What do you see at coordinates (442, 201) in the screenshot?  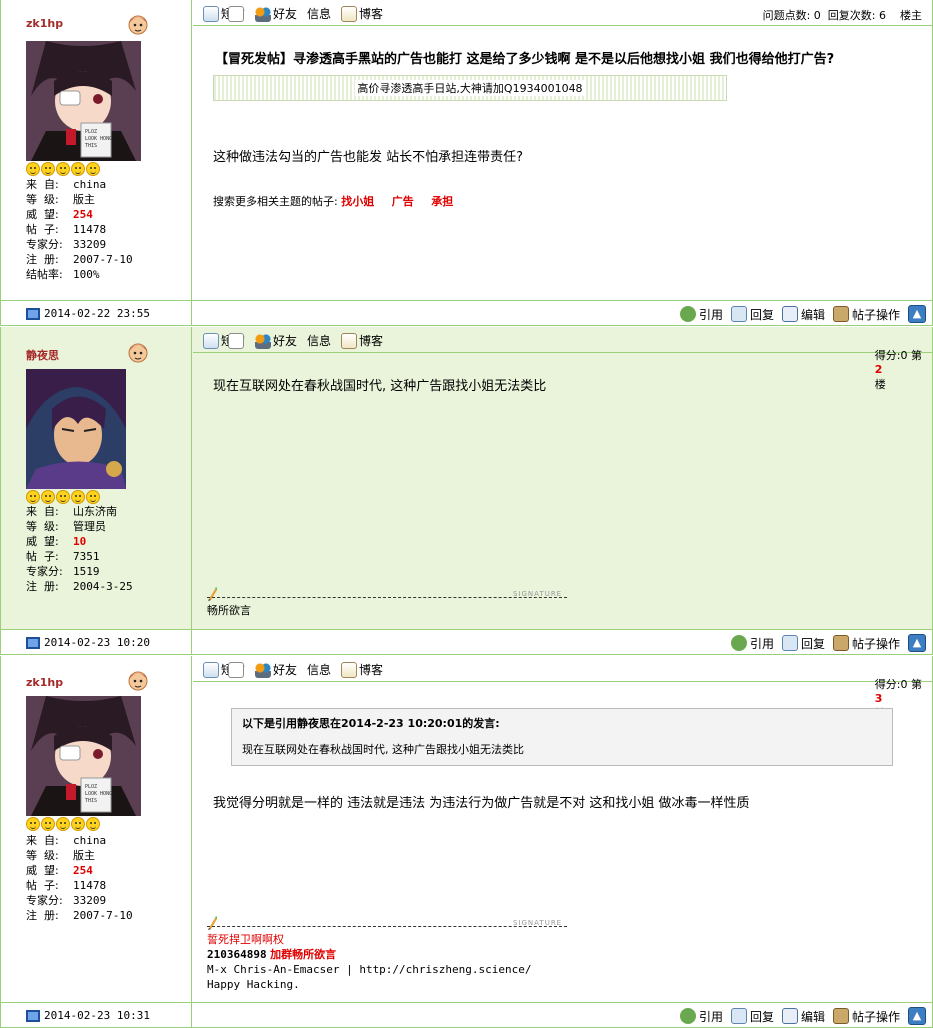 I see `tag-link: 承担` at bounding box center [442, 201].